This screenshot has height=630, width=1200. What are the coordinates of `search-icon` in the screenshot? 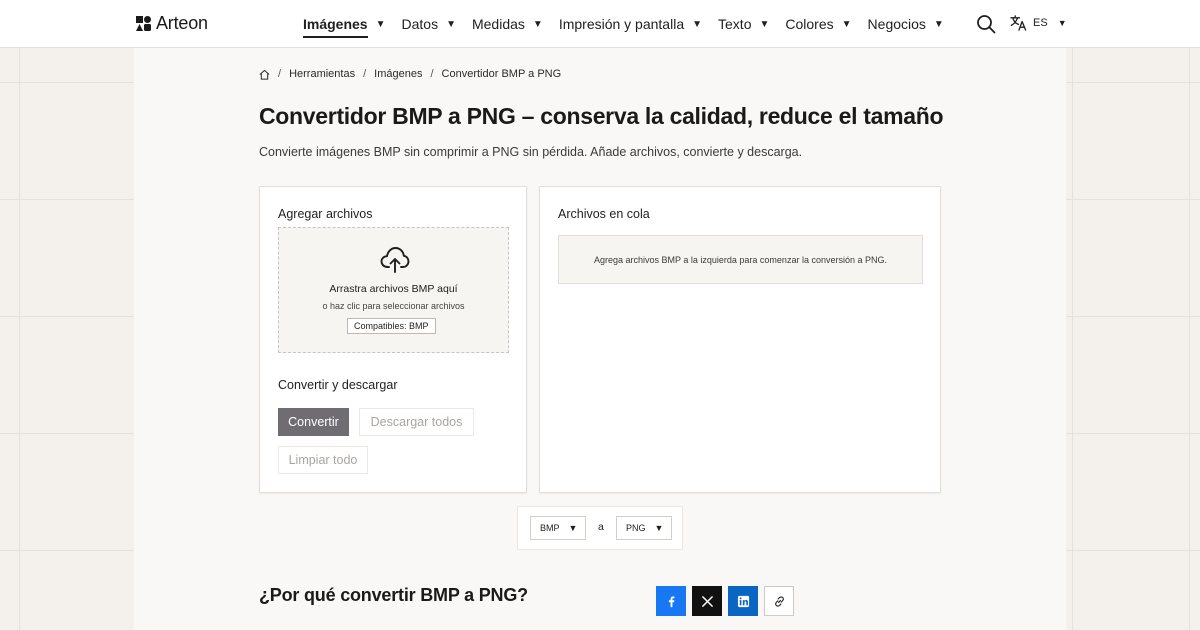 It's located at (986, 24).